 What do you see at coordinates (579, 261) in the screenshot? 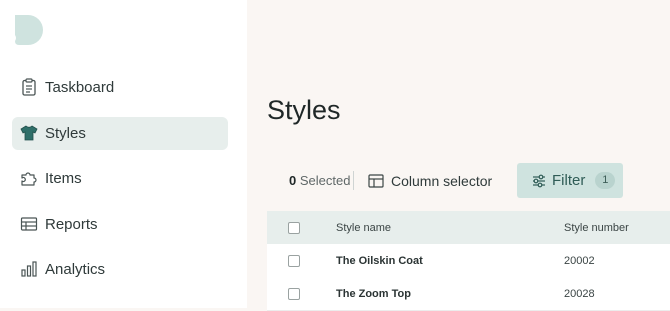
I see `style-number-cell: 20002` at bounding box center [579, 261].